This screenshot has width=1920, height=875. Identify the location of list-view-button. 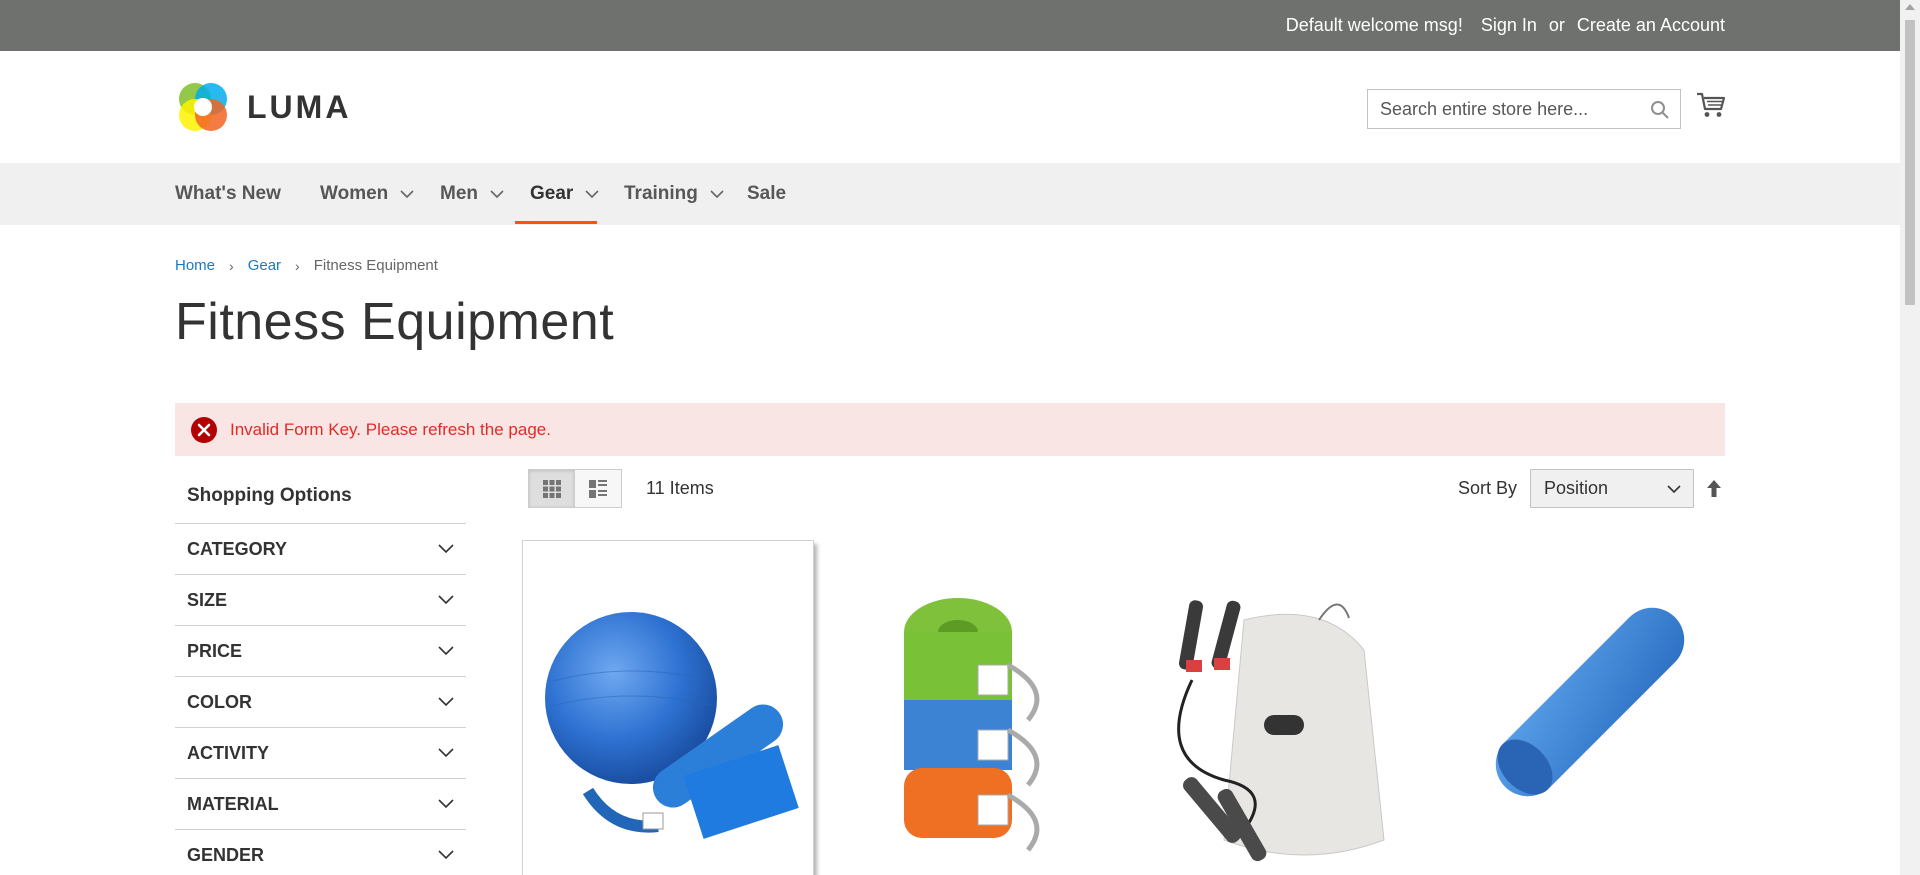
(598, 488).